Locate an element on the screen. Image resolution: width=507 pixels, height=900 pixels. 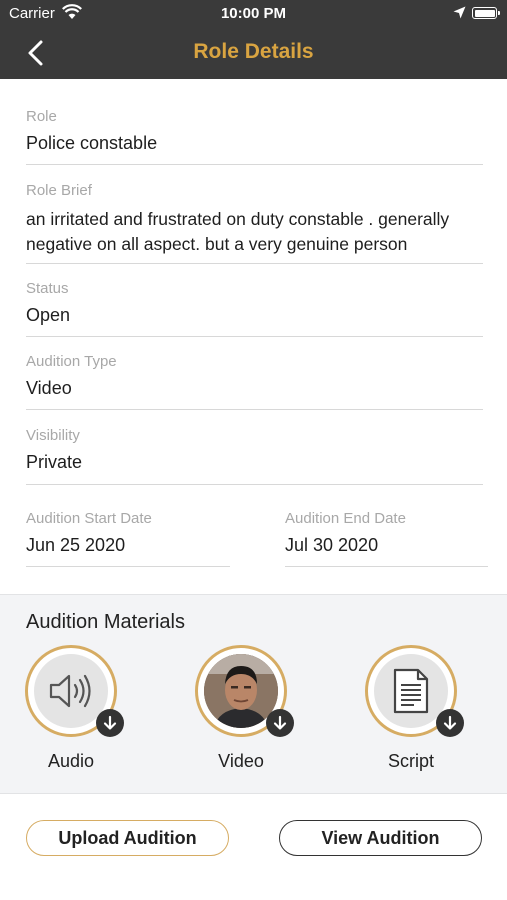
script-ring is located at coordinates (414, 691).